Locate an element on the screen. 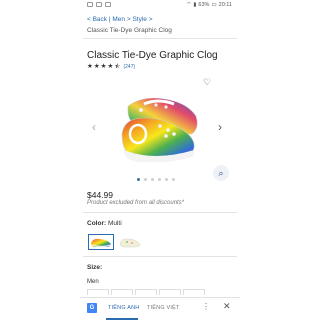 The width and height of the screenshot is (320, 320). color-value: Multi is located at coordinates (114, 223).